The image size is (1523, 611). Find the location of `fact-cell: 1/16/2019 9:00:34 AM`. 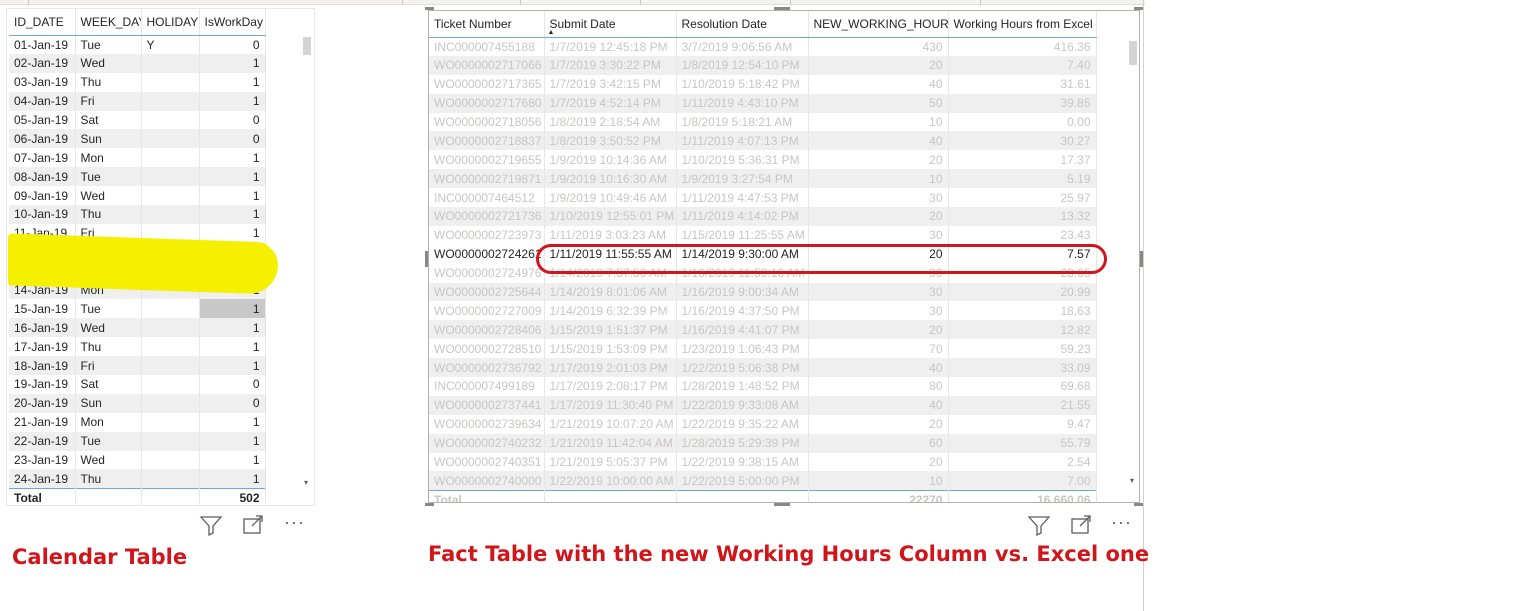

fact-cell: 1/16/2019 9:00:34 AM is located at coordinates (742, 292).